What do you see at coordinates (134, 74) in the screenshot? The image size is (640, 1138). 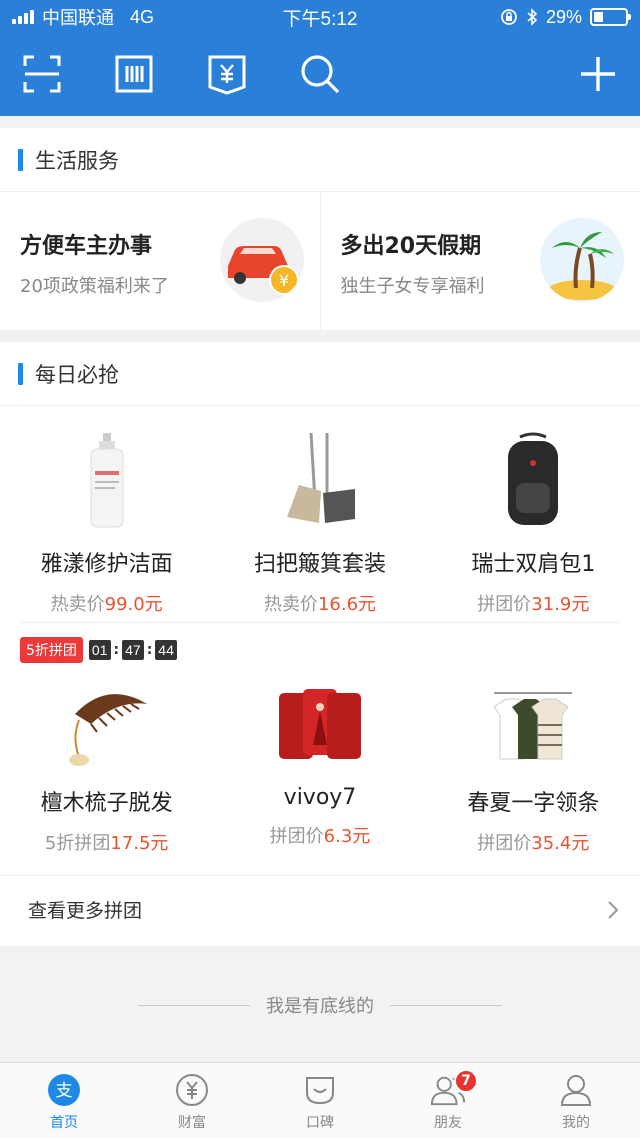 I see `barcode-pay-icon` at bounding box center [134, 74].